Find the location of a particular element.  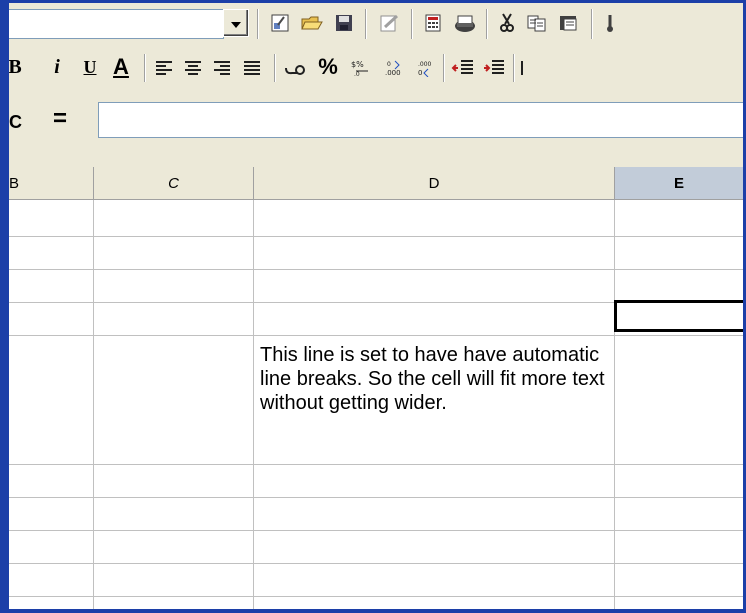

cell-reference: C is located at coordinates (16, 122).